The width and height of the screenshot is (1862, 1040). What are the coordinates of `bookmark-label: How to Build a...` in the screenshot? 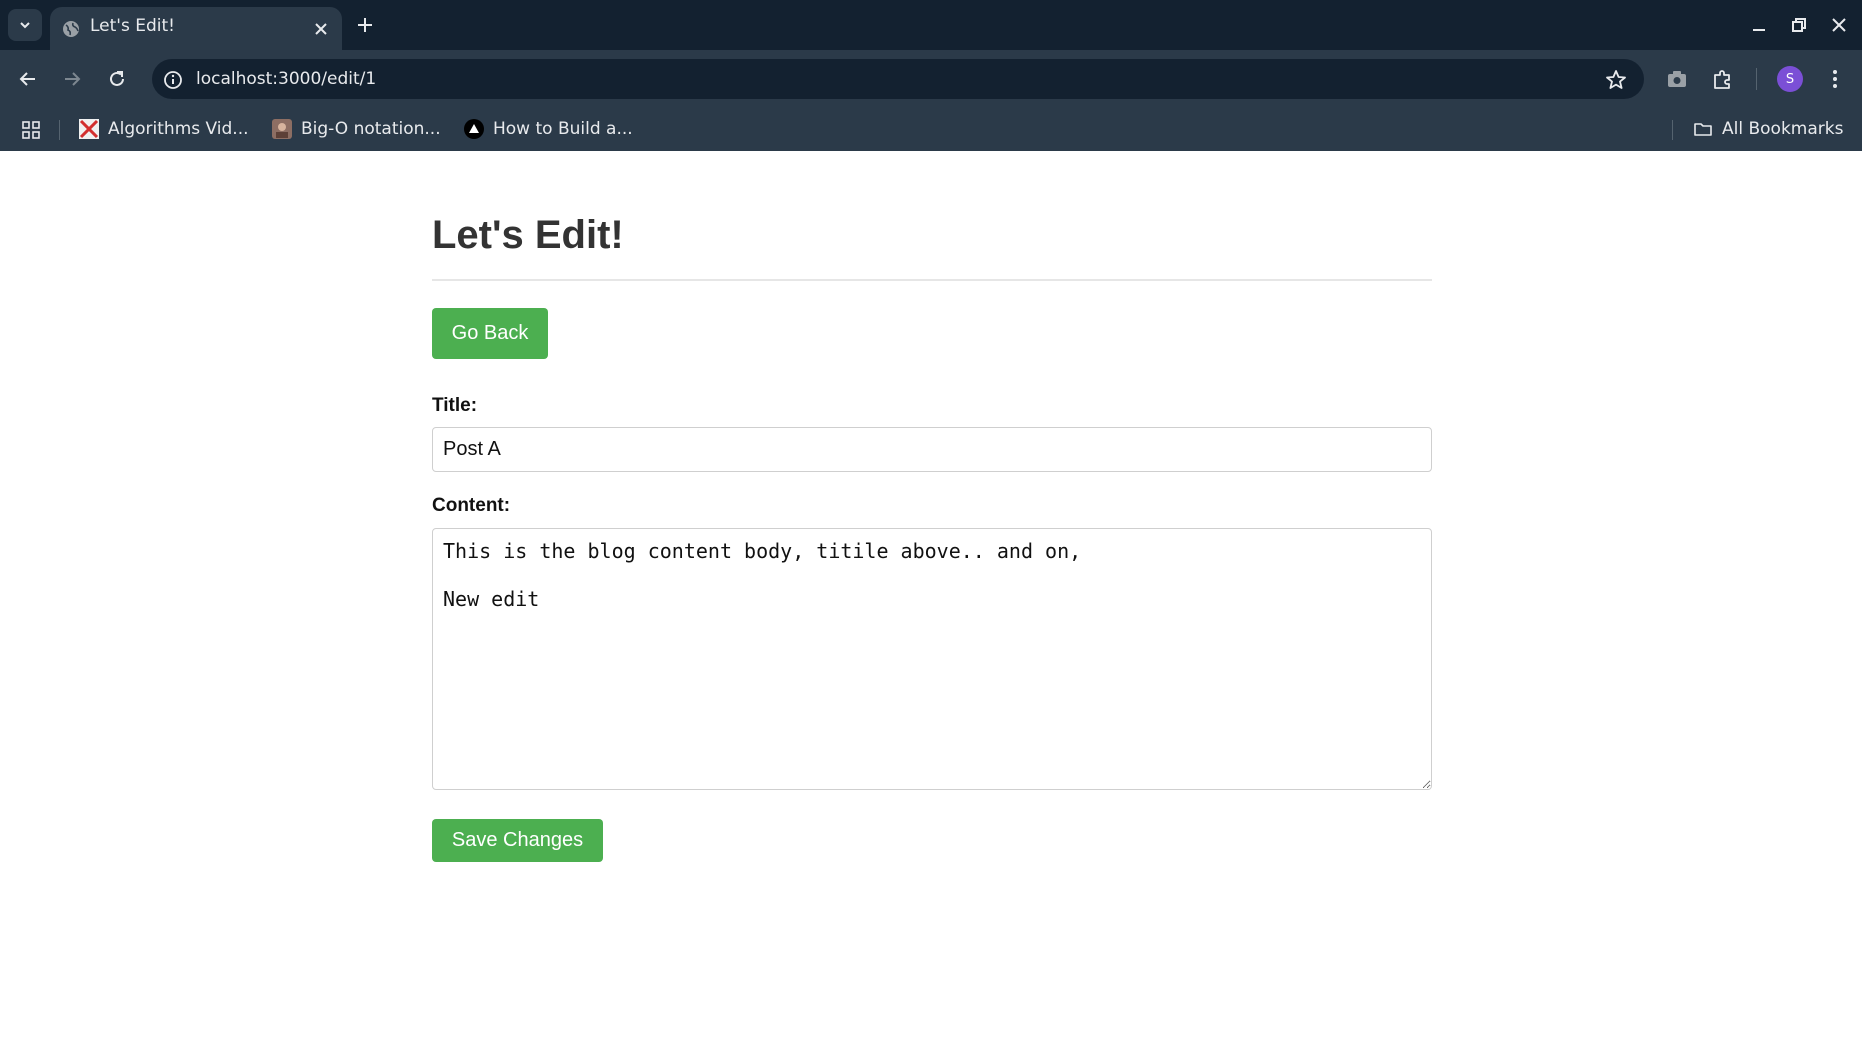 It's located at (563, 129).